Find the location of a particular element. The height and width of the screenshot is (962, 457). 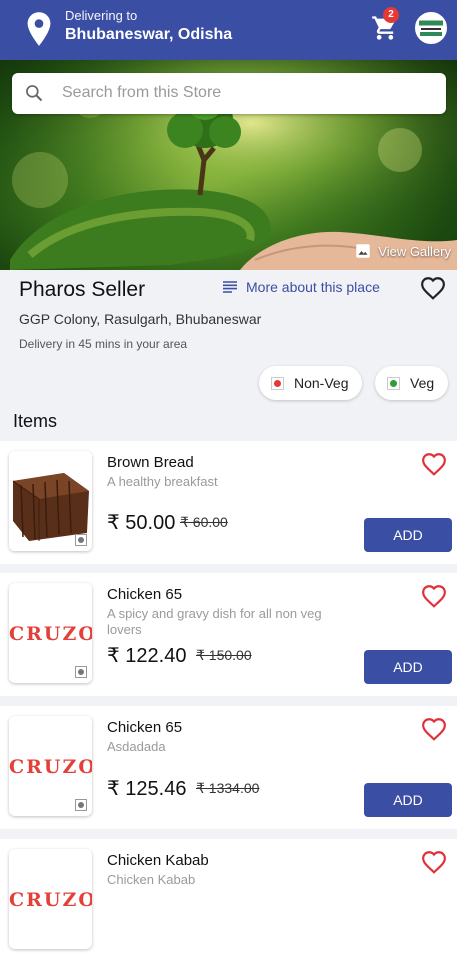

filter-veg: Veg is located at coordinates (412, 383).